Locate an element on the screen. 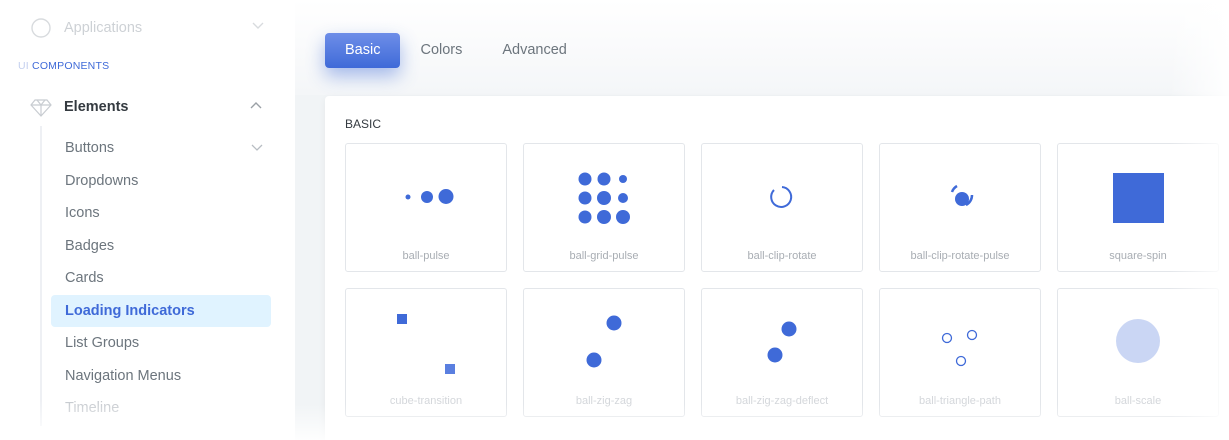 The width and height of the screenshot is (1229, 440). ball-triangle-path-graphic is located at coordinates (959, 348).